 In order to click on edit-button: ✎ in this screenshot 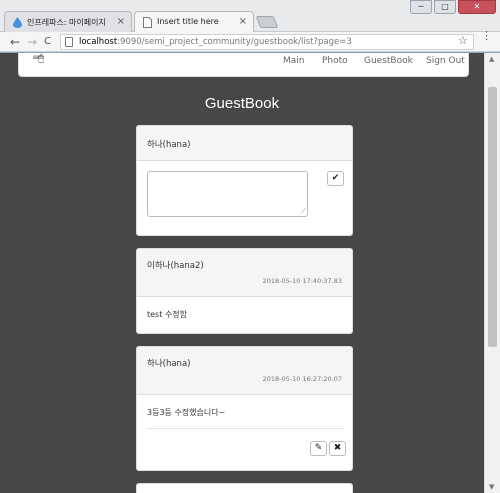, I will do `click(318, 448)`.